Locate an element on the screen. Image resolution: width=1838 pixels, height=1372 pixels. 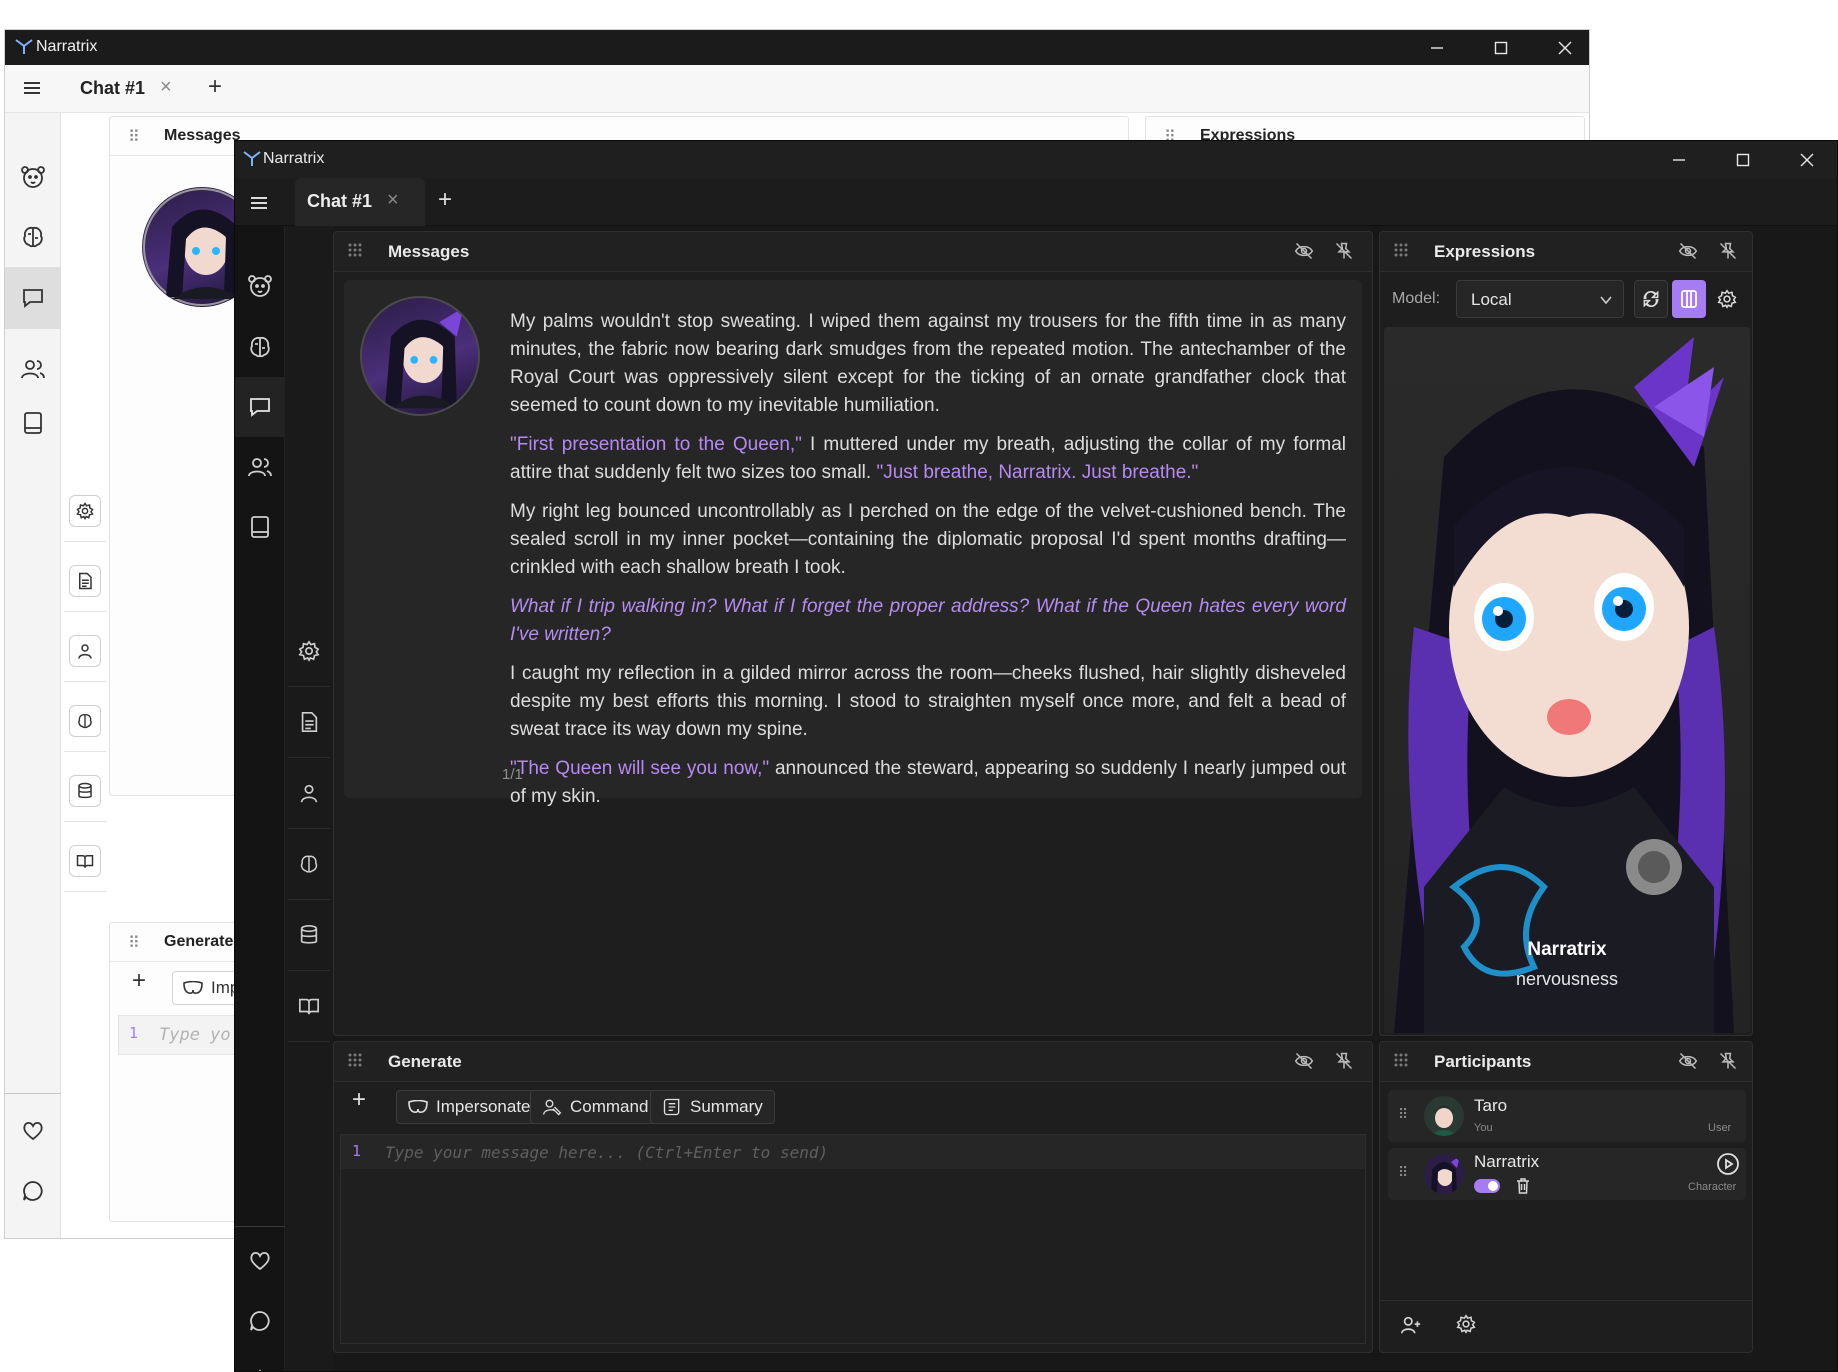
refresh-button is located at coordinates (1651, 299).